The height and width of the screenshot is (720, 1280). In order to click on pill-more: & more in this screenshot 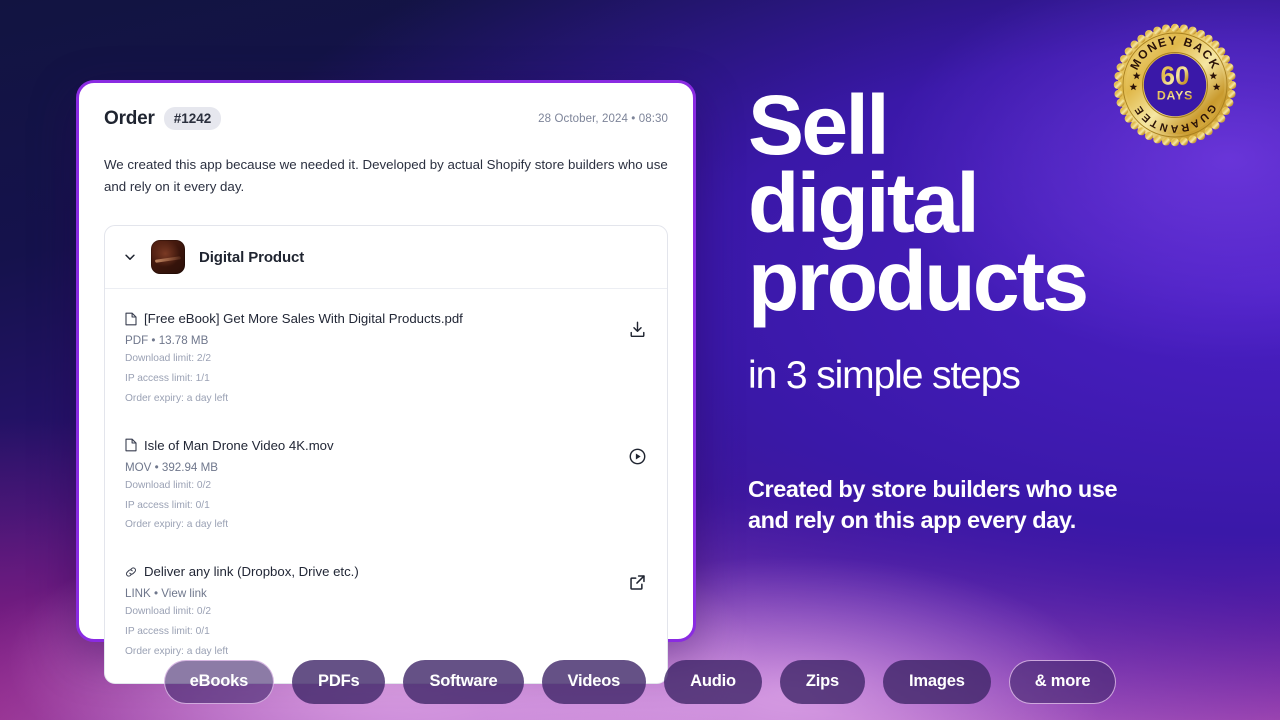, I will do `click(1062, 682)`.